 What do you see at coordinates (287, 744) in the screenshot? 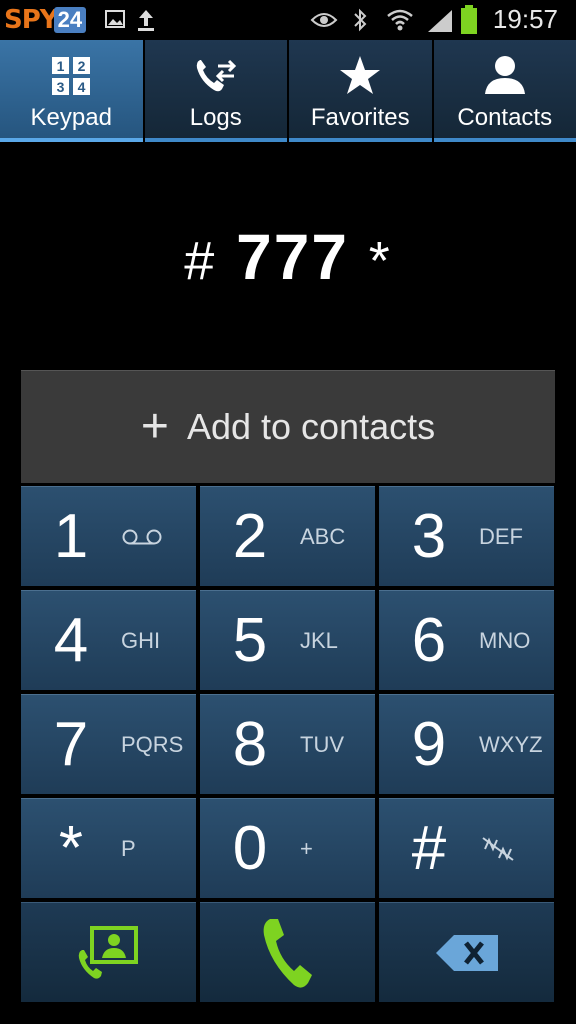
I see `key-8: 8 TUV` at bounding box center [287, 744].